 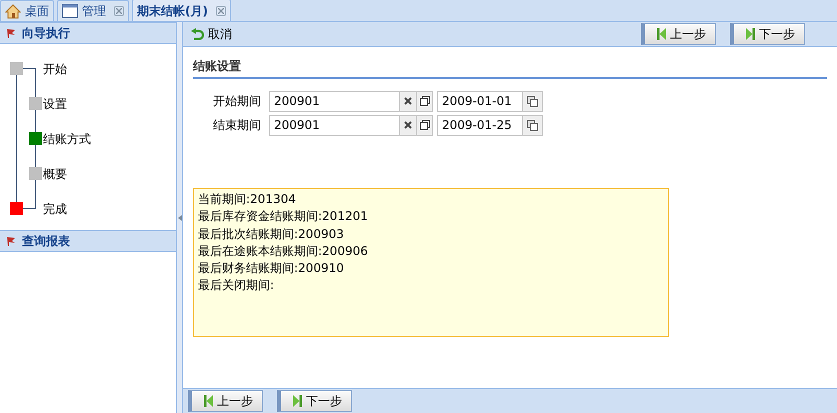 I want to click on info-line: 最后关闭期间:, so click(x=237, y=285).